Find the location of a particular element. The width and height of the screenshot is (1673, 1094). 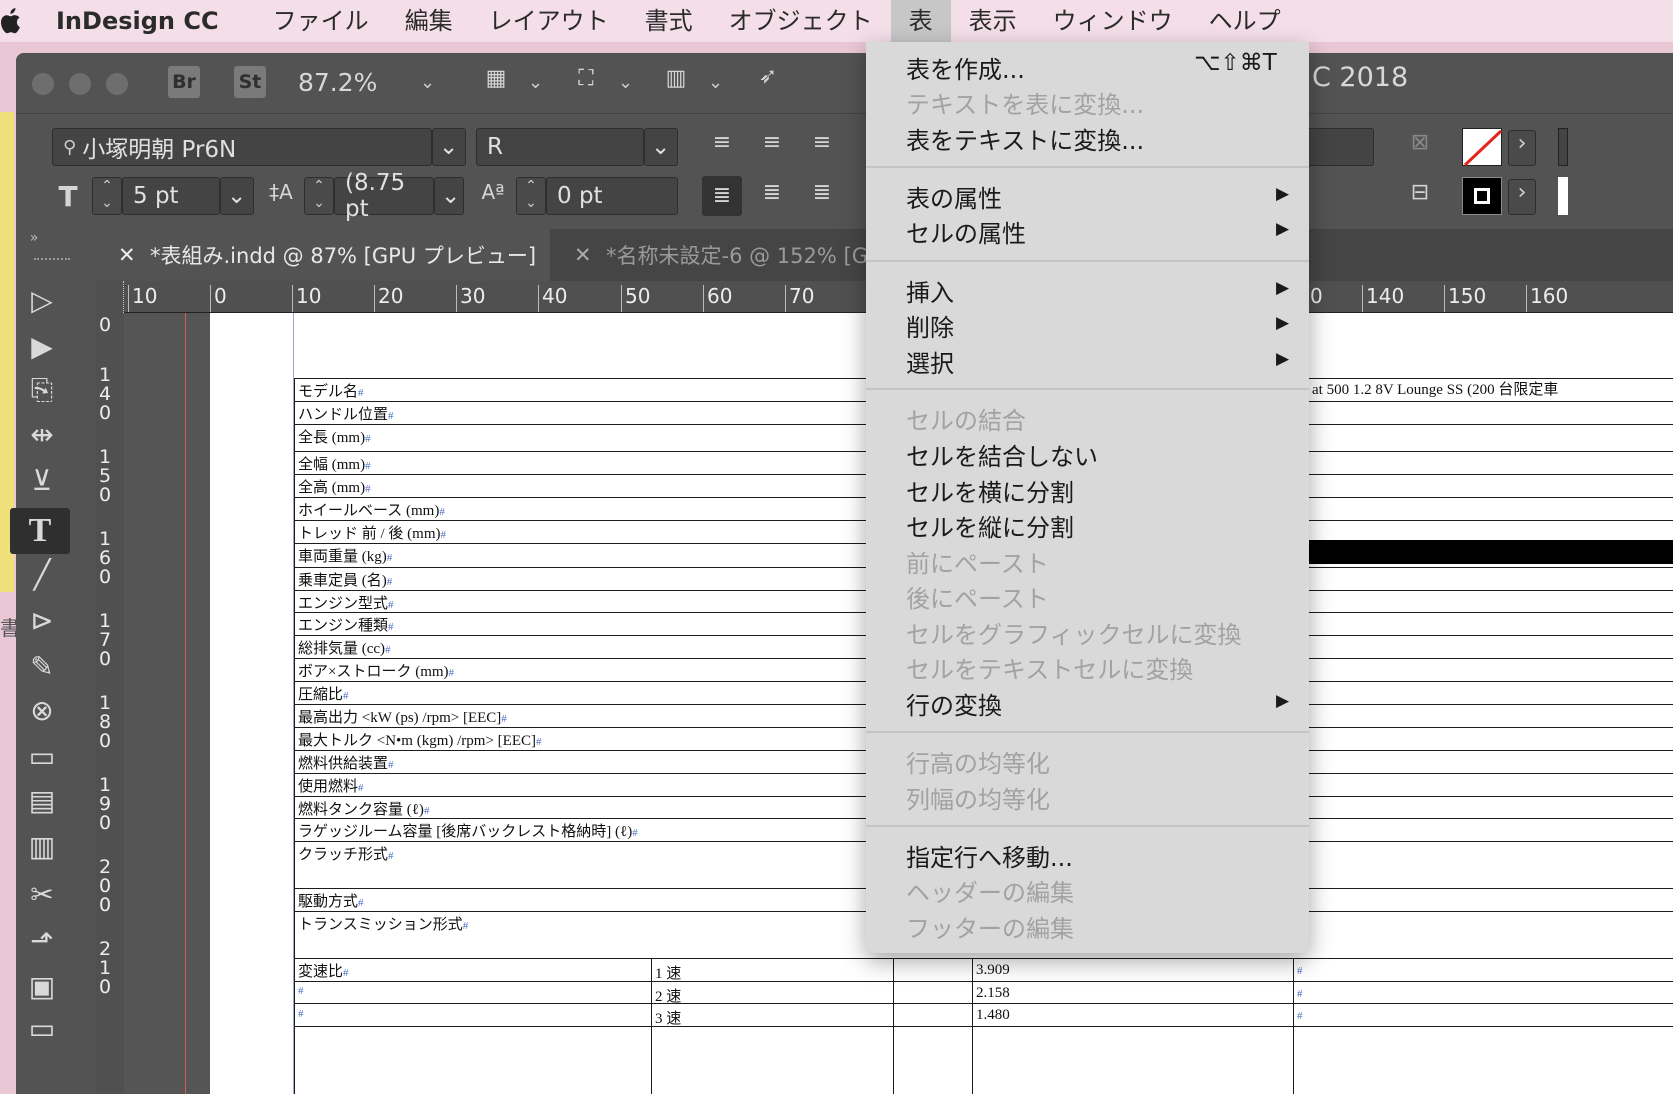

arrange-documents-icon: ▥ is located at coordinates (676, 78).